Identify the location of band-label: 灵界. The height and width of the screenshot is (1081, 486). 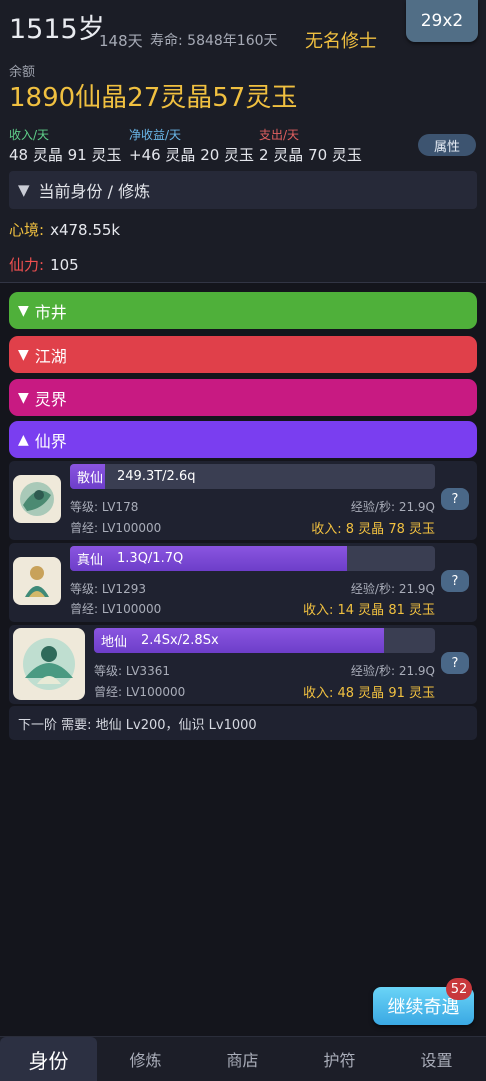
(50, 399).